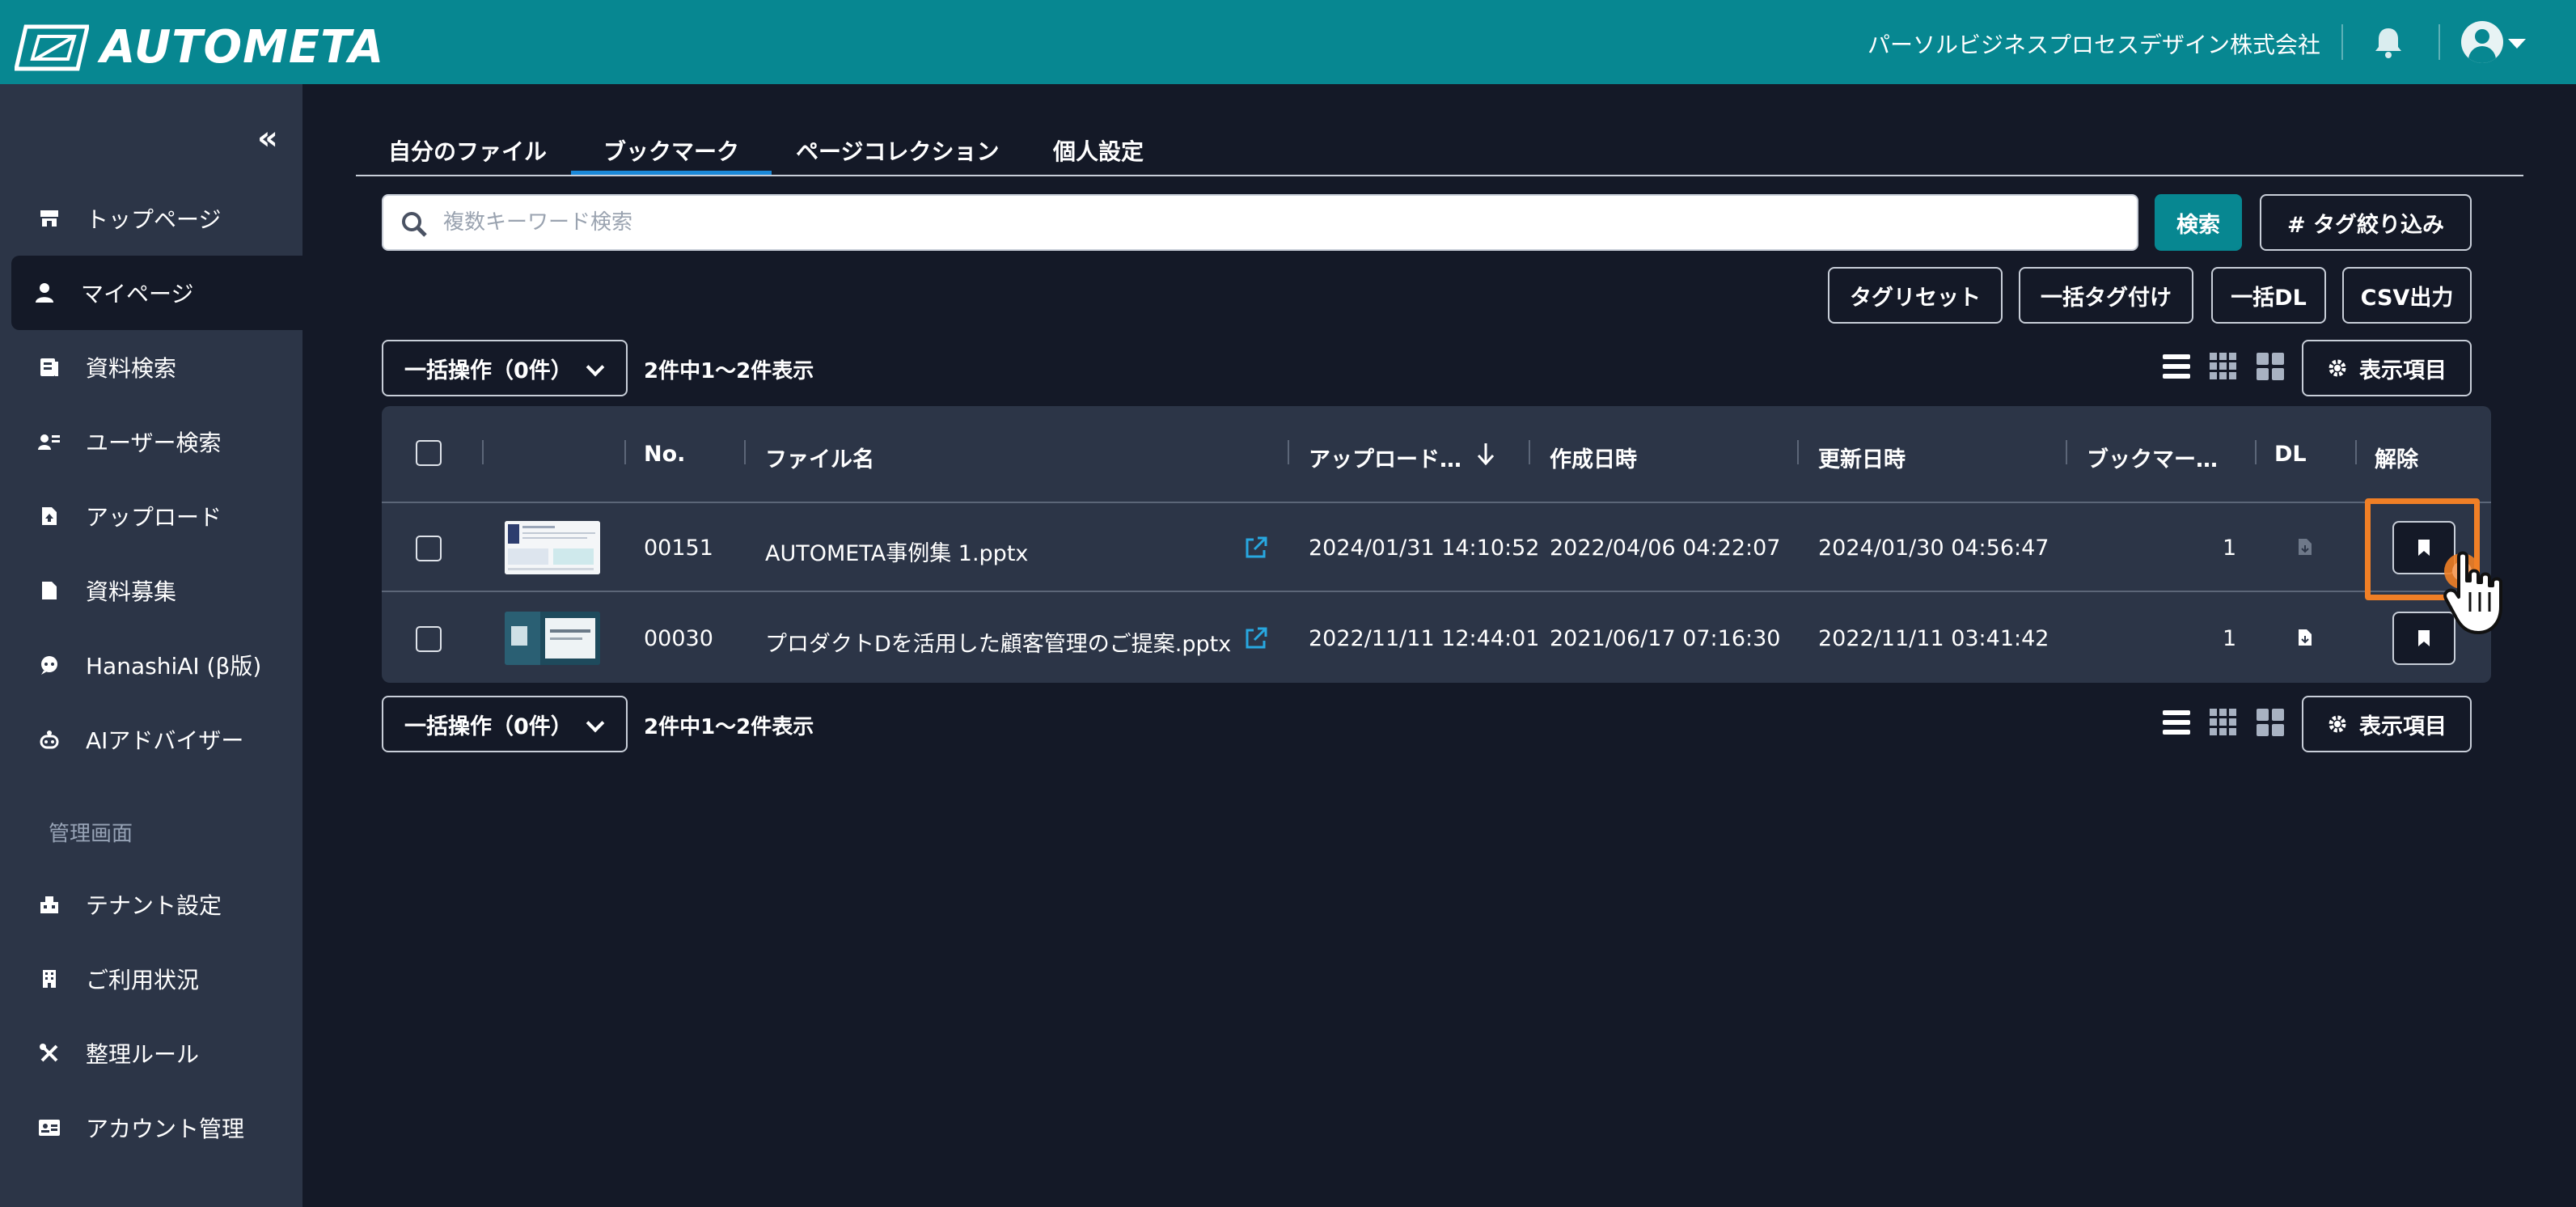 Image resolution: width=2576 pixels, height=1207 pixels. What do you see at coordinates (664, 455) in the screenshot?
I see `header-no: No.` at bounding box center [664, 455].